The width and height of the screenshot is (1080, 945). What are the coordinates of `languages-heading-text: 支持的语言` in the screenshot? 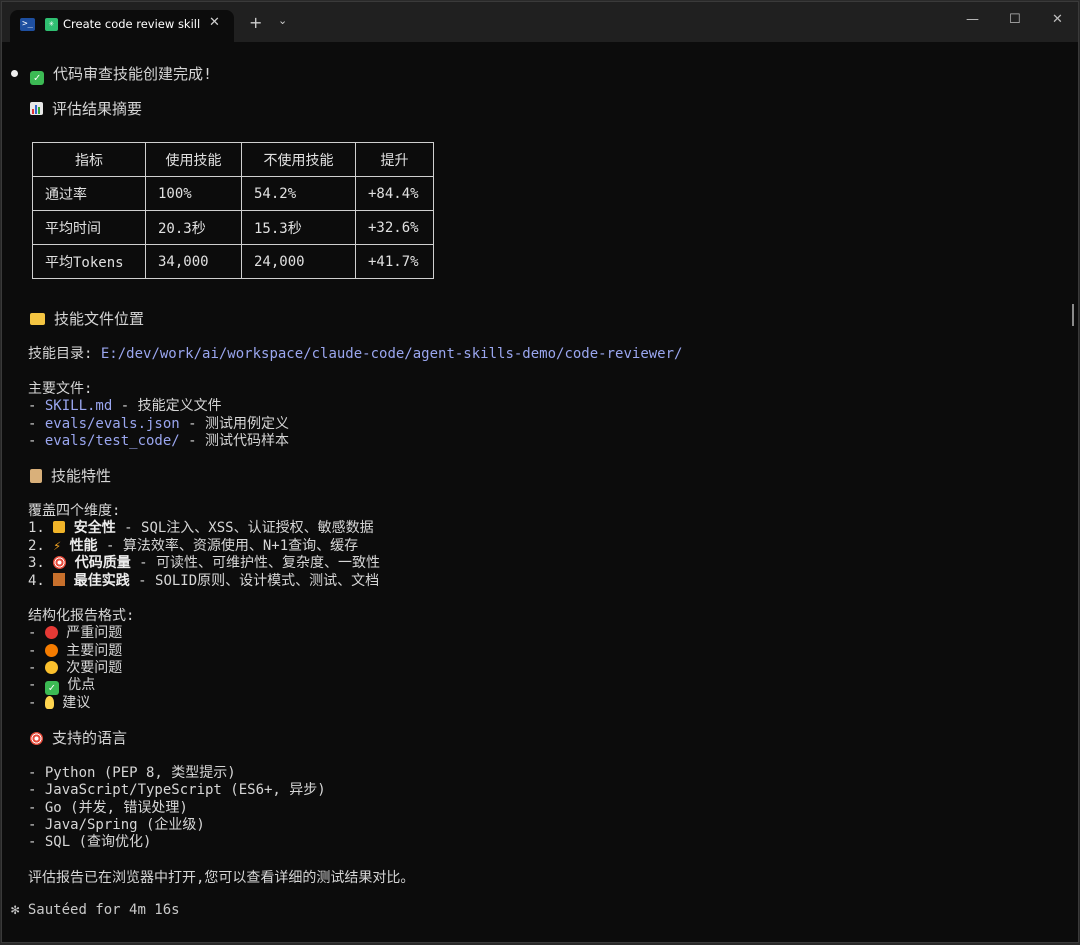 It's located at (90, 738).